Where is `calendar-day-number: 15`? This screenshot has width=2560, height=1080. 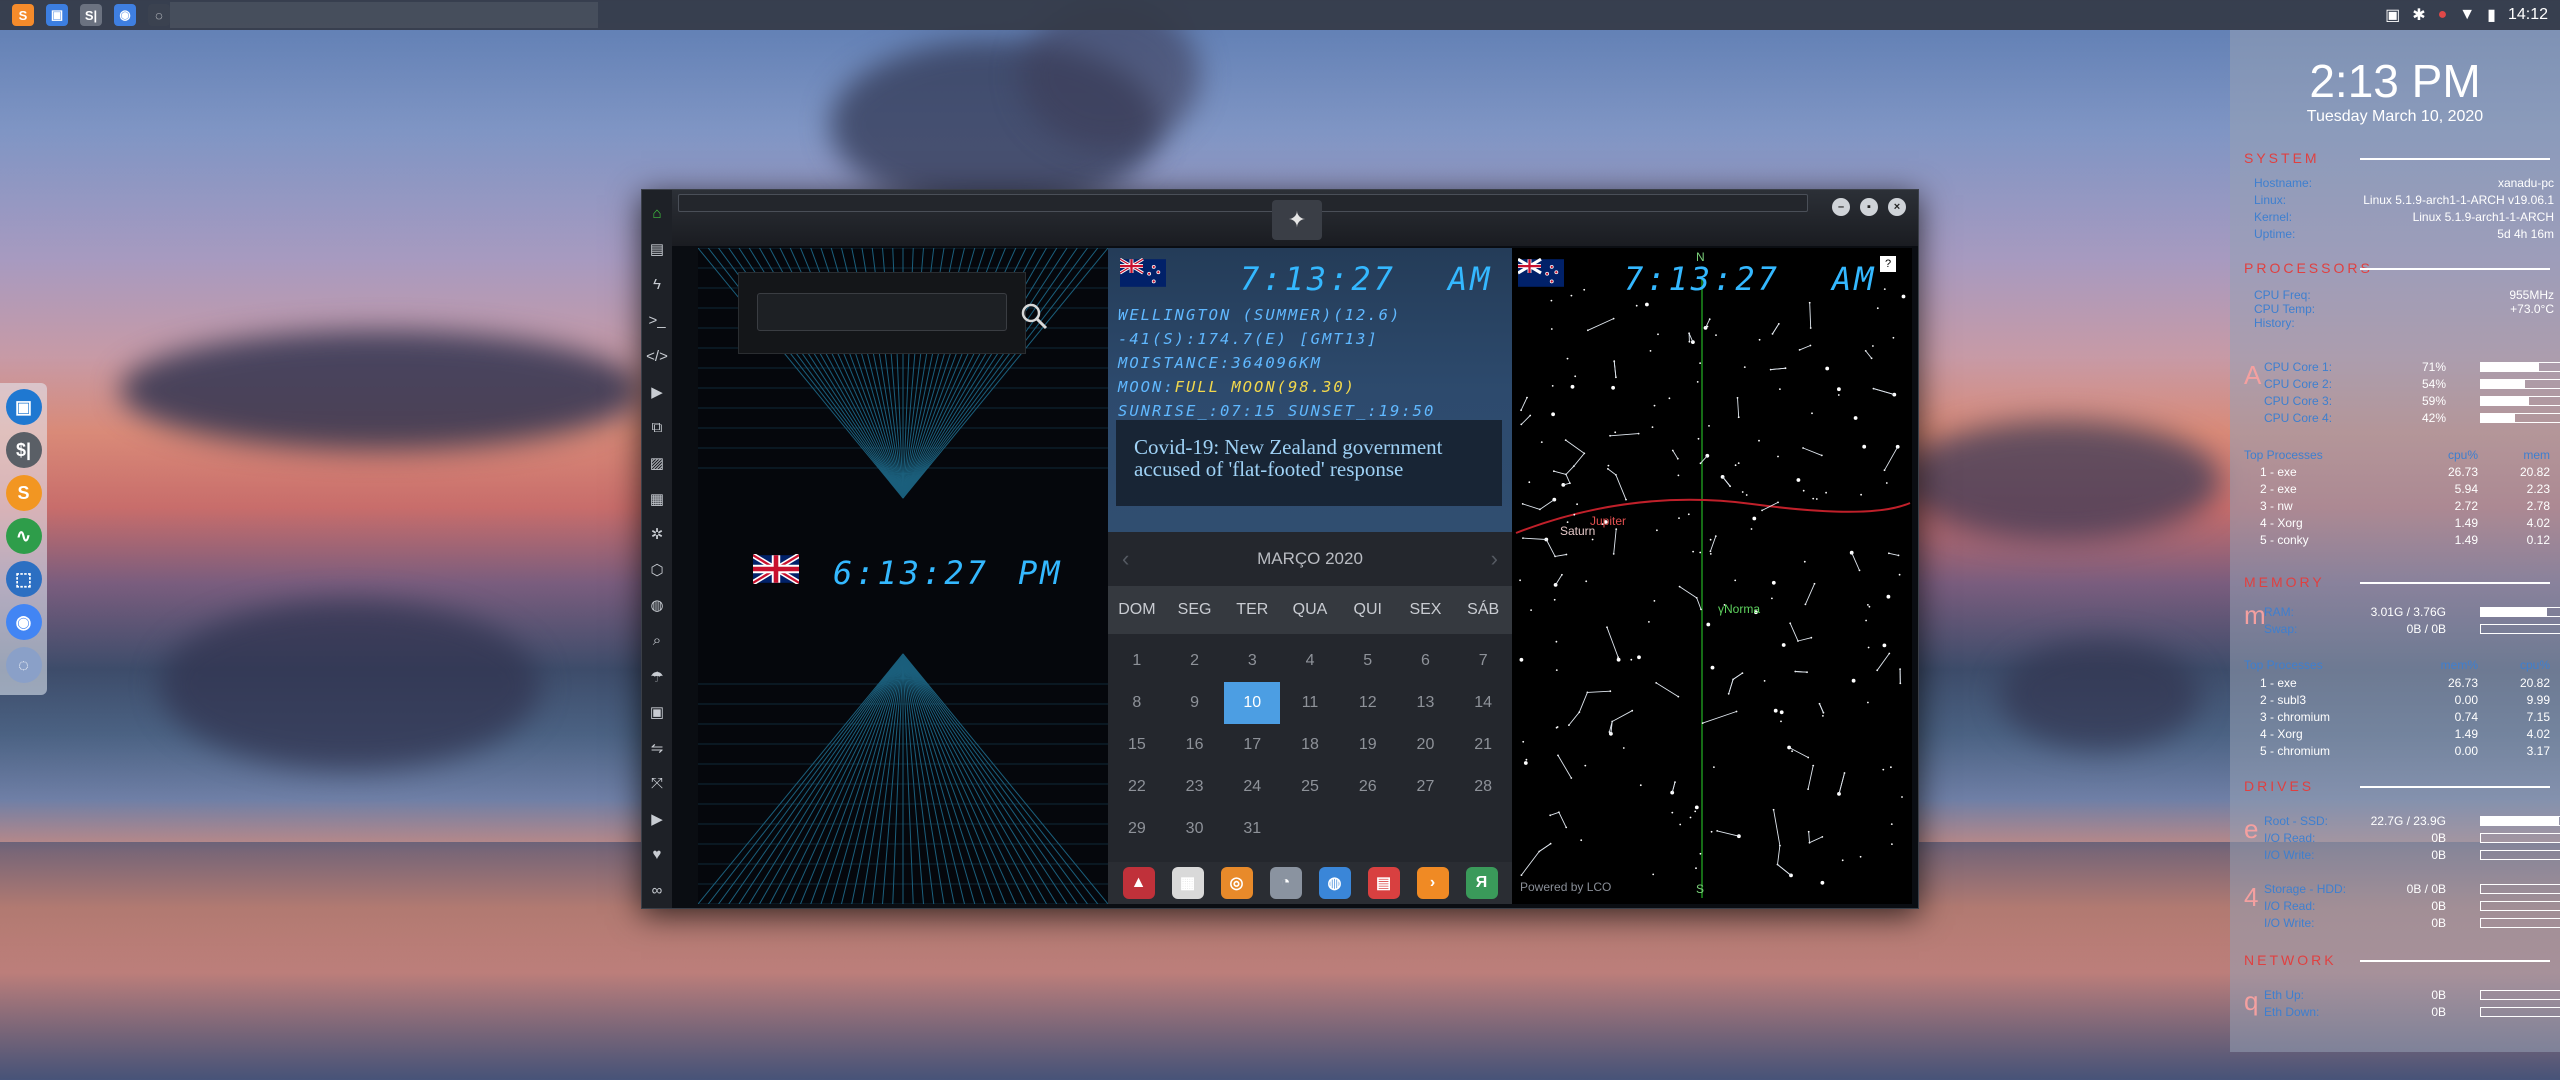
calendar-day-number: 15 is located at coordinates (1136, 744).